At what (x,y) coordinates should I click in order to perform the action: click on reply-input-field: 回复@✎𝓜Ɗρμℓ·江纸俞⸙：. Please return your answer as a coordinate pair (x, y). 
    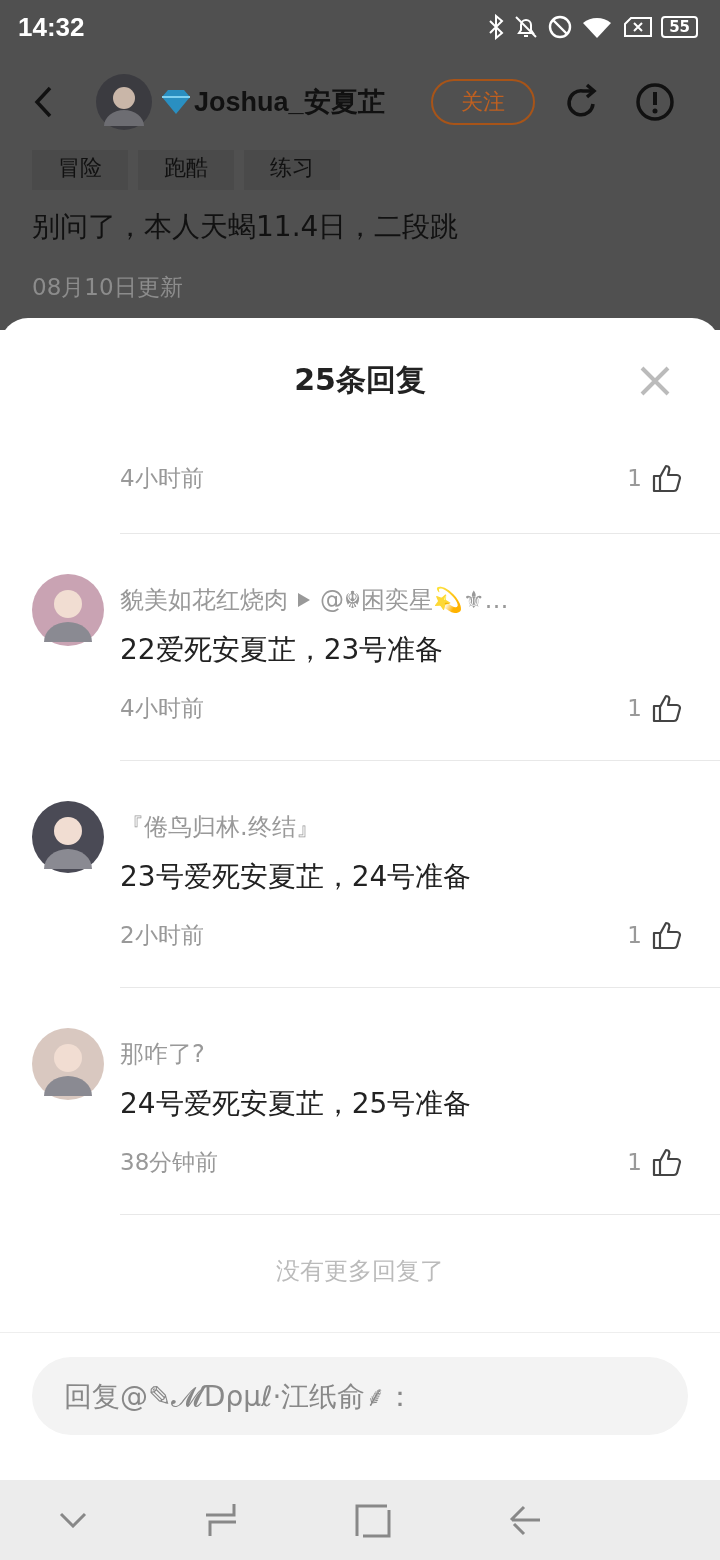
    Looking at the image, I should click on (360, 1396).